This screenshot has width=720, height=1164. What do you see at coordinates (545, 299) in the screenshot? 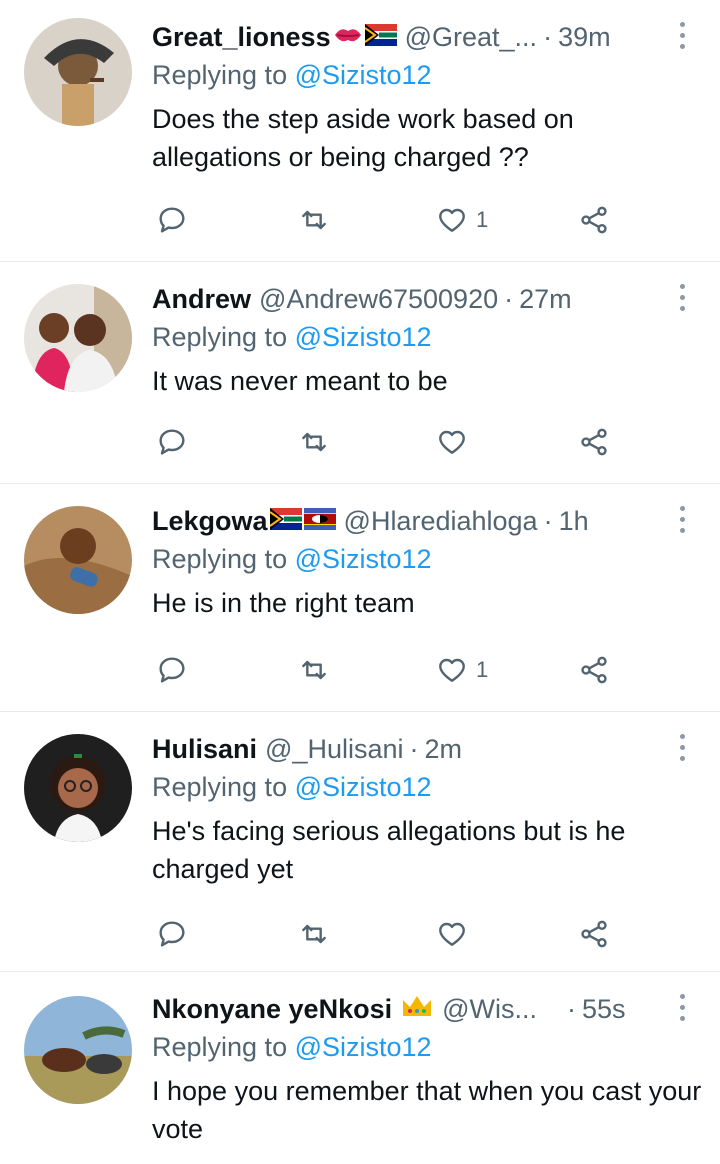
I see `timestamp: 27m` at bounding box center [545, 299].